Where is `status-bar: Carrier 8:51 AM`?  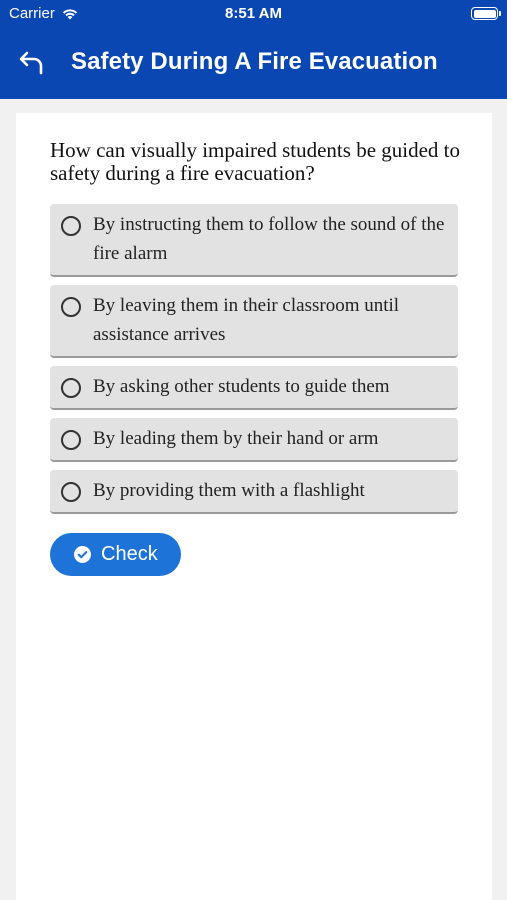 status-bar: Carrier 8:51 AM is located at coordinates (253, 14).